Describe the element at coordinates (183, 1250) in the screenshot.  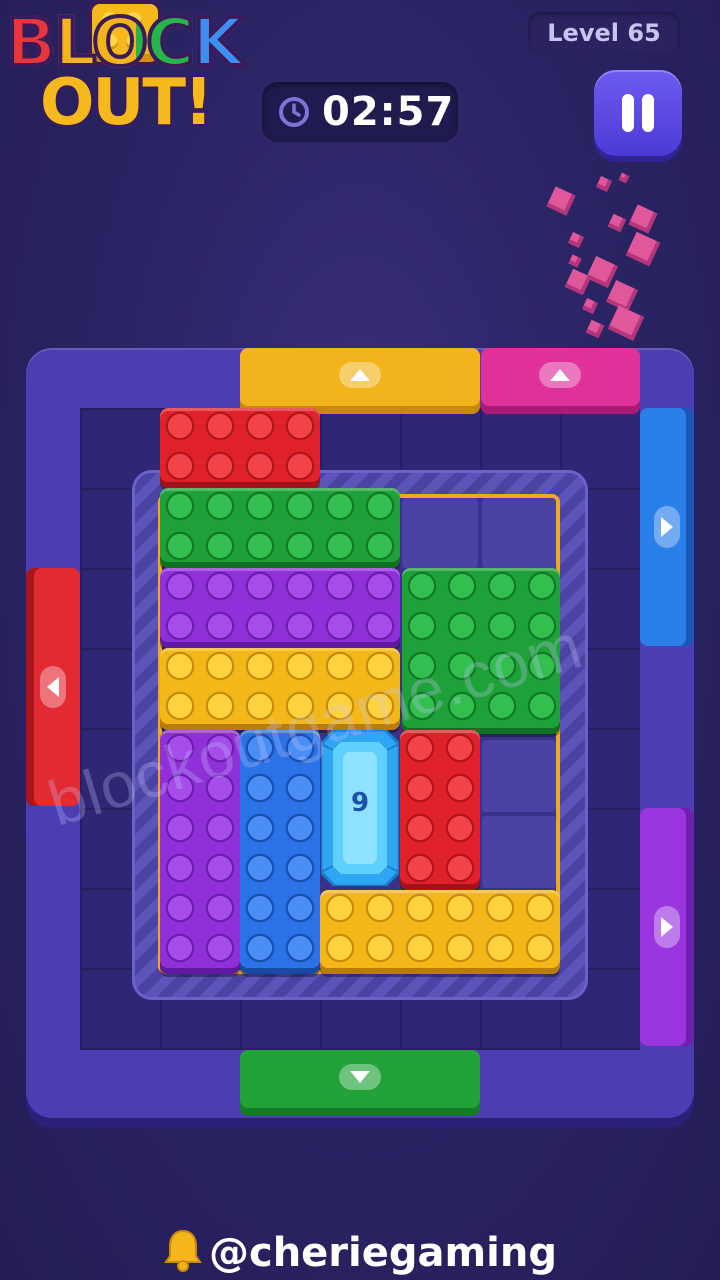
I see `bell-icon` at that location.